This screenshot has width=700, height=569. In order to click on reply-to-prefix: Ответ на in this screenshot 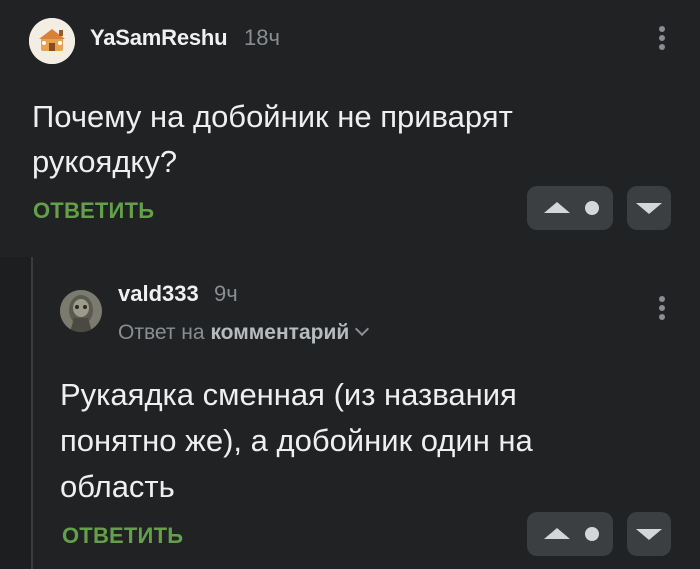, I will do `click(161, 332)`.